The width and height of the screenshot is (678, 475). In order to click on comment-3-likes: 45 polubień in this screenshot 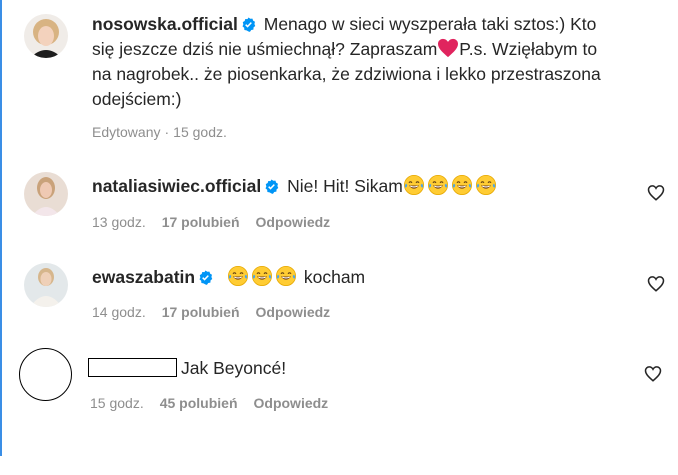, I will do `click(199, 403)`.